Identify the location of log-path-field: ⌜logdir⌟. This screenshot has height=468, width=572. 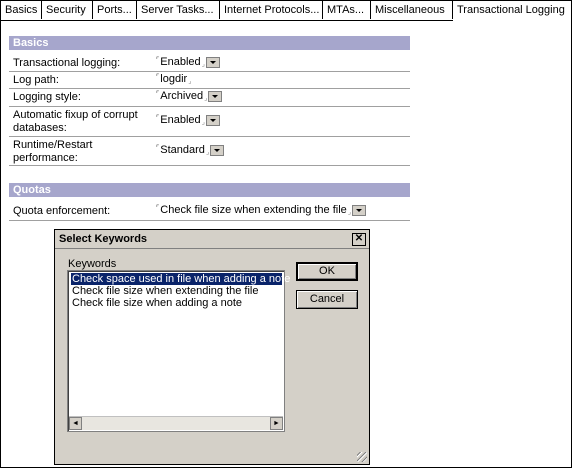
(173, 79).